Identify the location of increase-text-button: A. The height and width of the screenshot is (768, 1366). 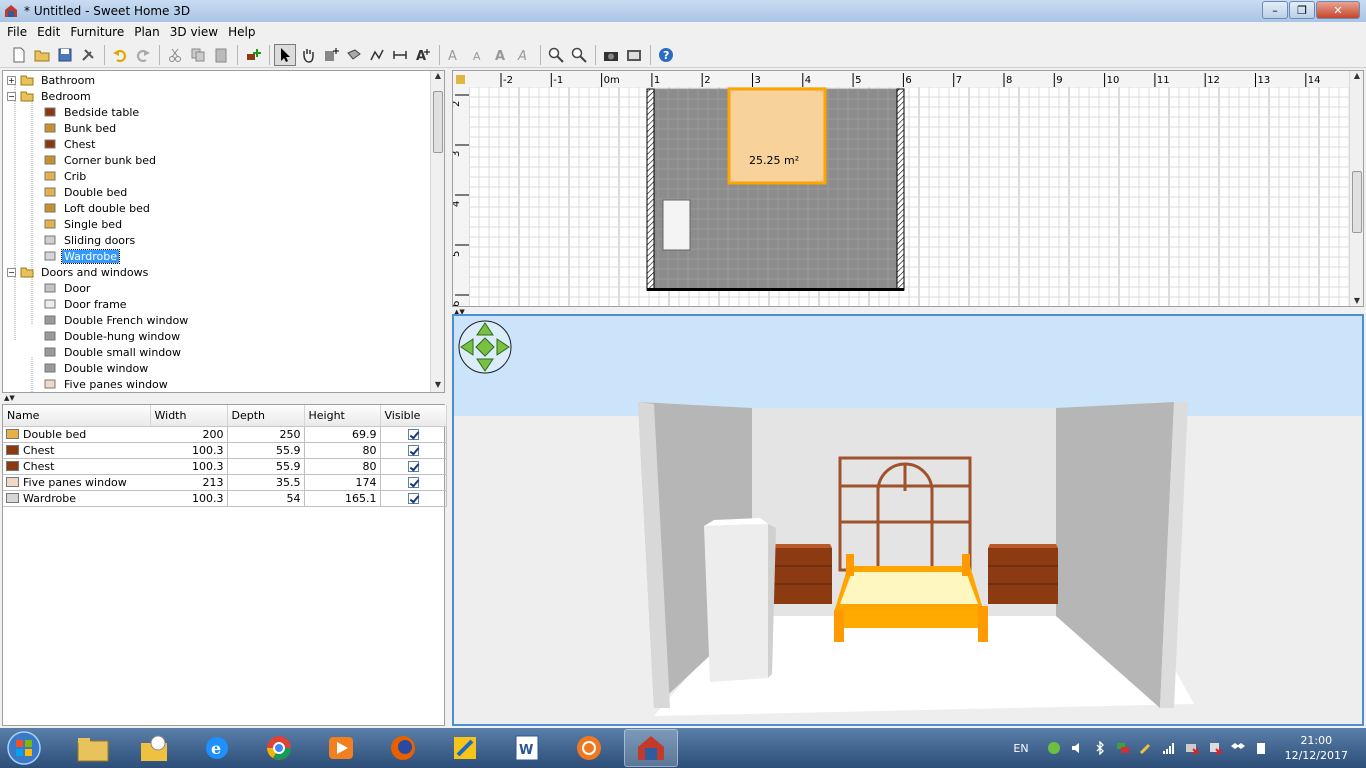
(455, 55).